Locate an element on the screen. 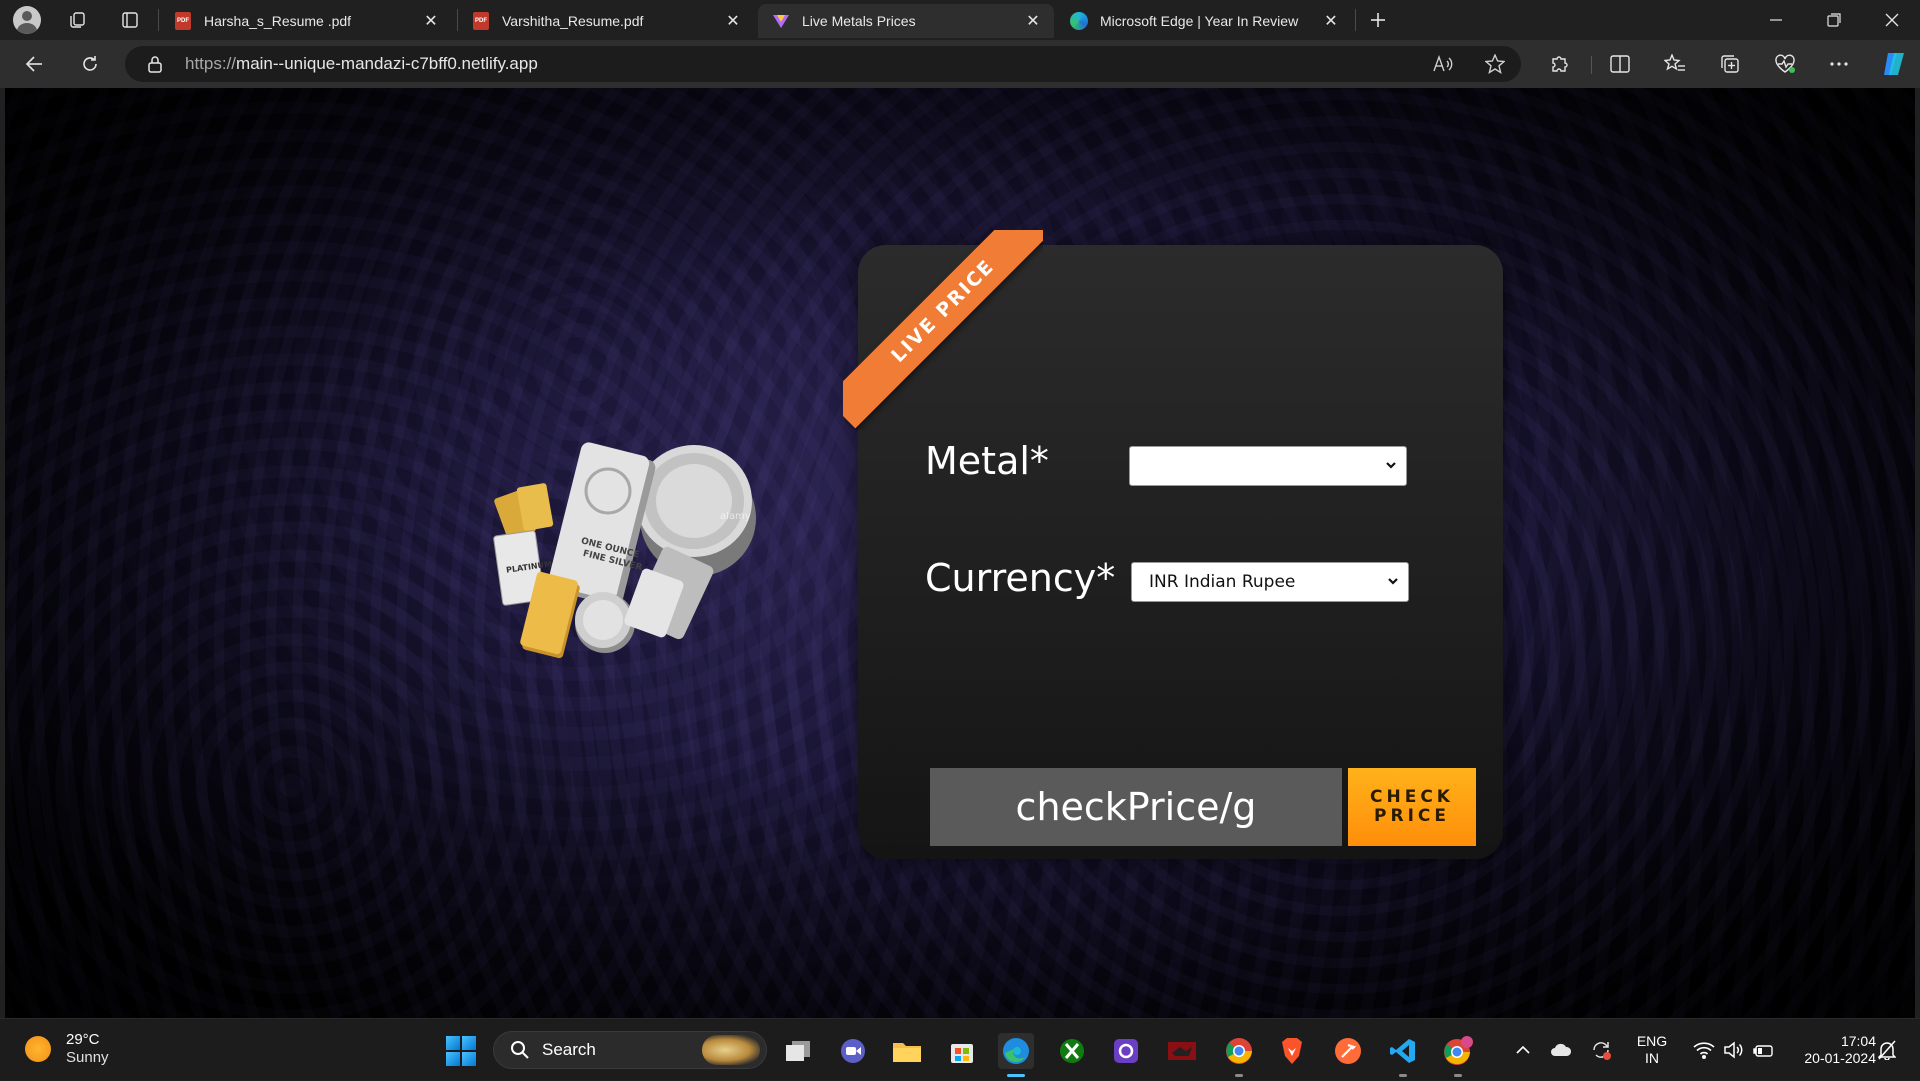  onedrive-tray-icon is located at coordinates (1561, 1050).